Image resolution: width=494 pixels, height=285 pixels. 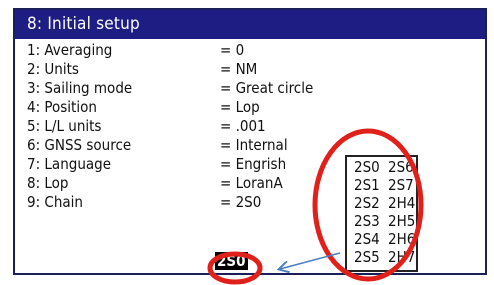 What do you see at coordinates (53, 69) in the screenshot?
I see `setting-label: 2: Units` at bounding box center [53, 69].